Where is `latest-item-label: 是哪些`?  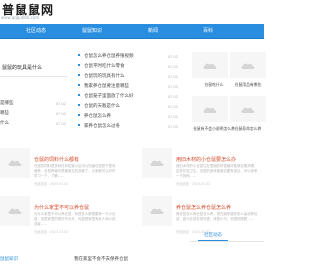
latest-item-label: 是哪些 is located at coordinates (7, 103).